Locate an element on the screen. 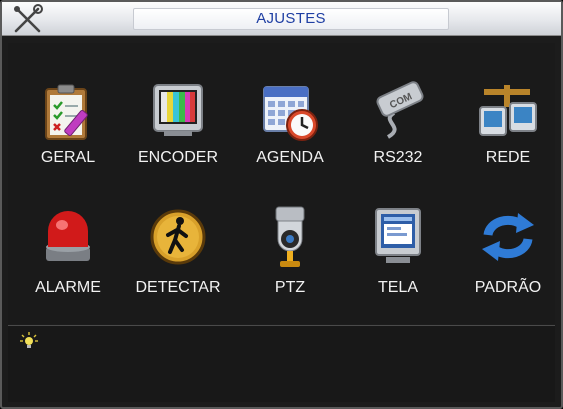  network-computers-icon is located at coordinates (508, 110).